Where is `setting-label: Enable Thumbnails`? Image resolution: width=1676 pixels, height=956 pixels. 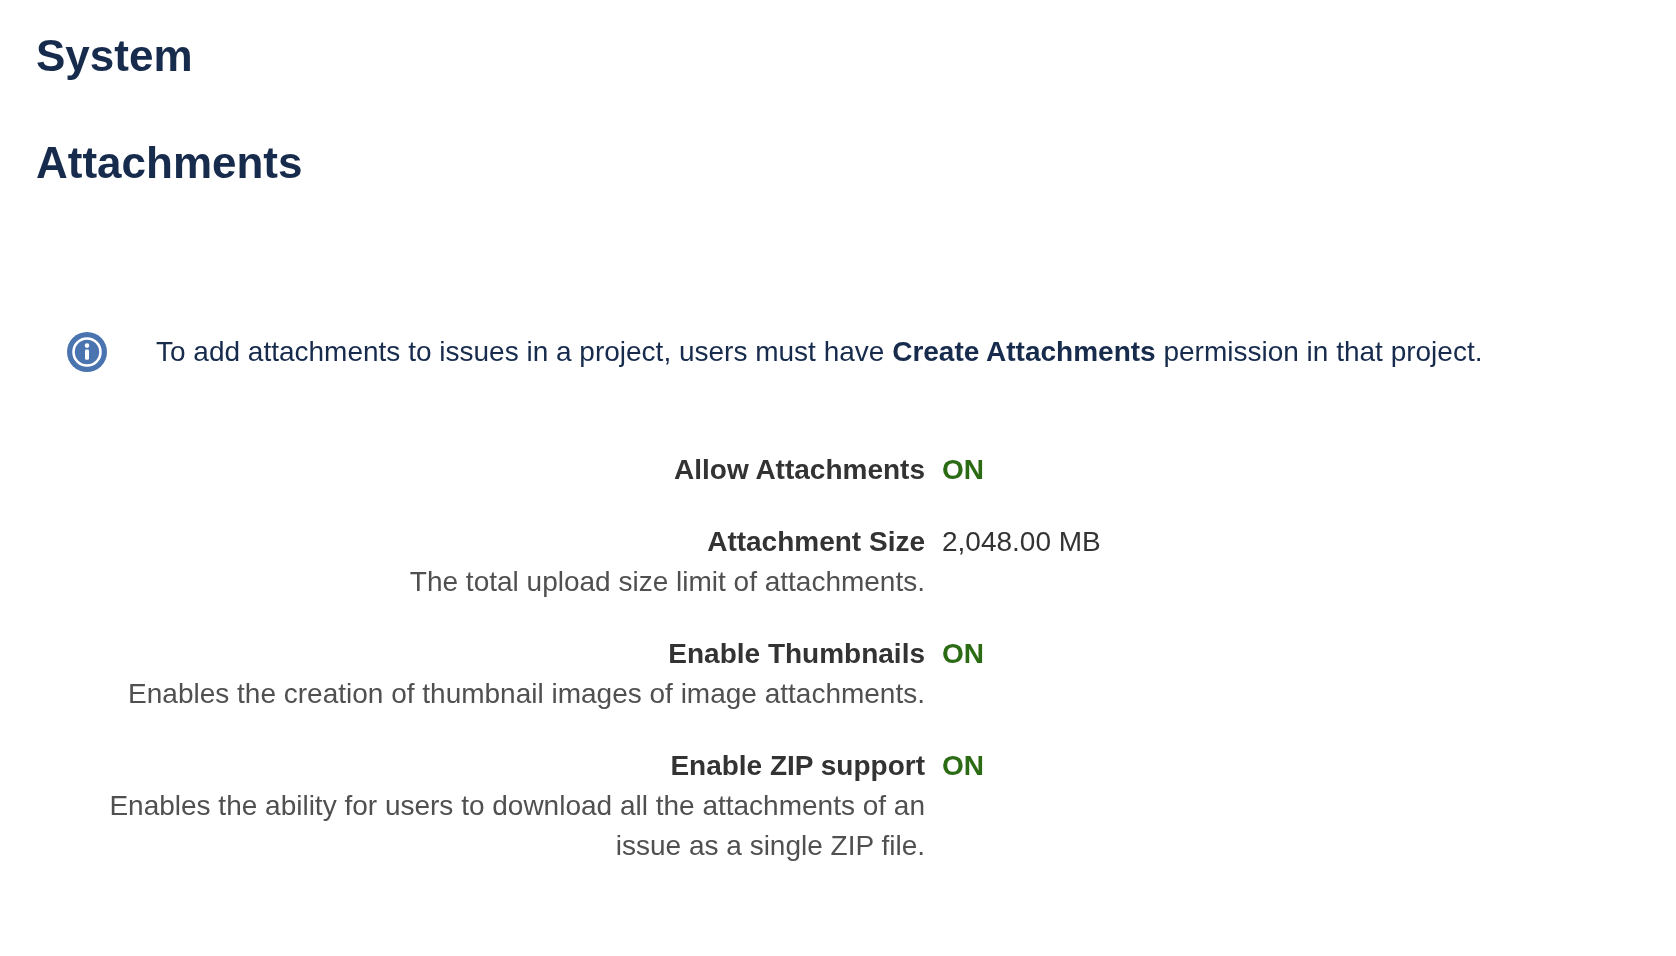
setting-label: Enable Thumbnails is located at coordinates (796, 653).